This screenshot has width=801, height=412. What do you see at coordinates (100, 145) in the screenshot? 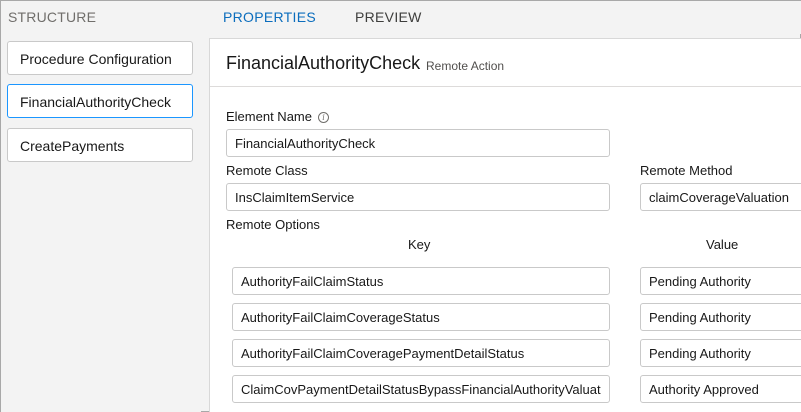
I see `structure-item-create-payments: CreatePayments` at bounding box center [100, 145].